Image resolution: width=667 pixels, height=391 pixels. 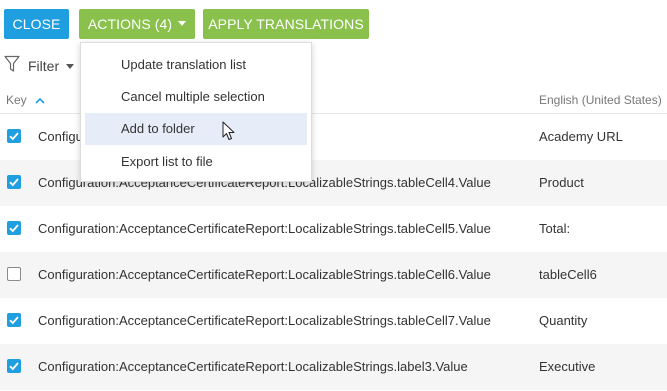 What do you see at coordinates (12, 66) in the screenshot?
I see `filter-icon` at bounding box center [12, 66].